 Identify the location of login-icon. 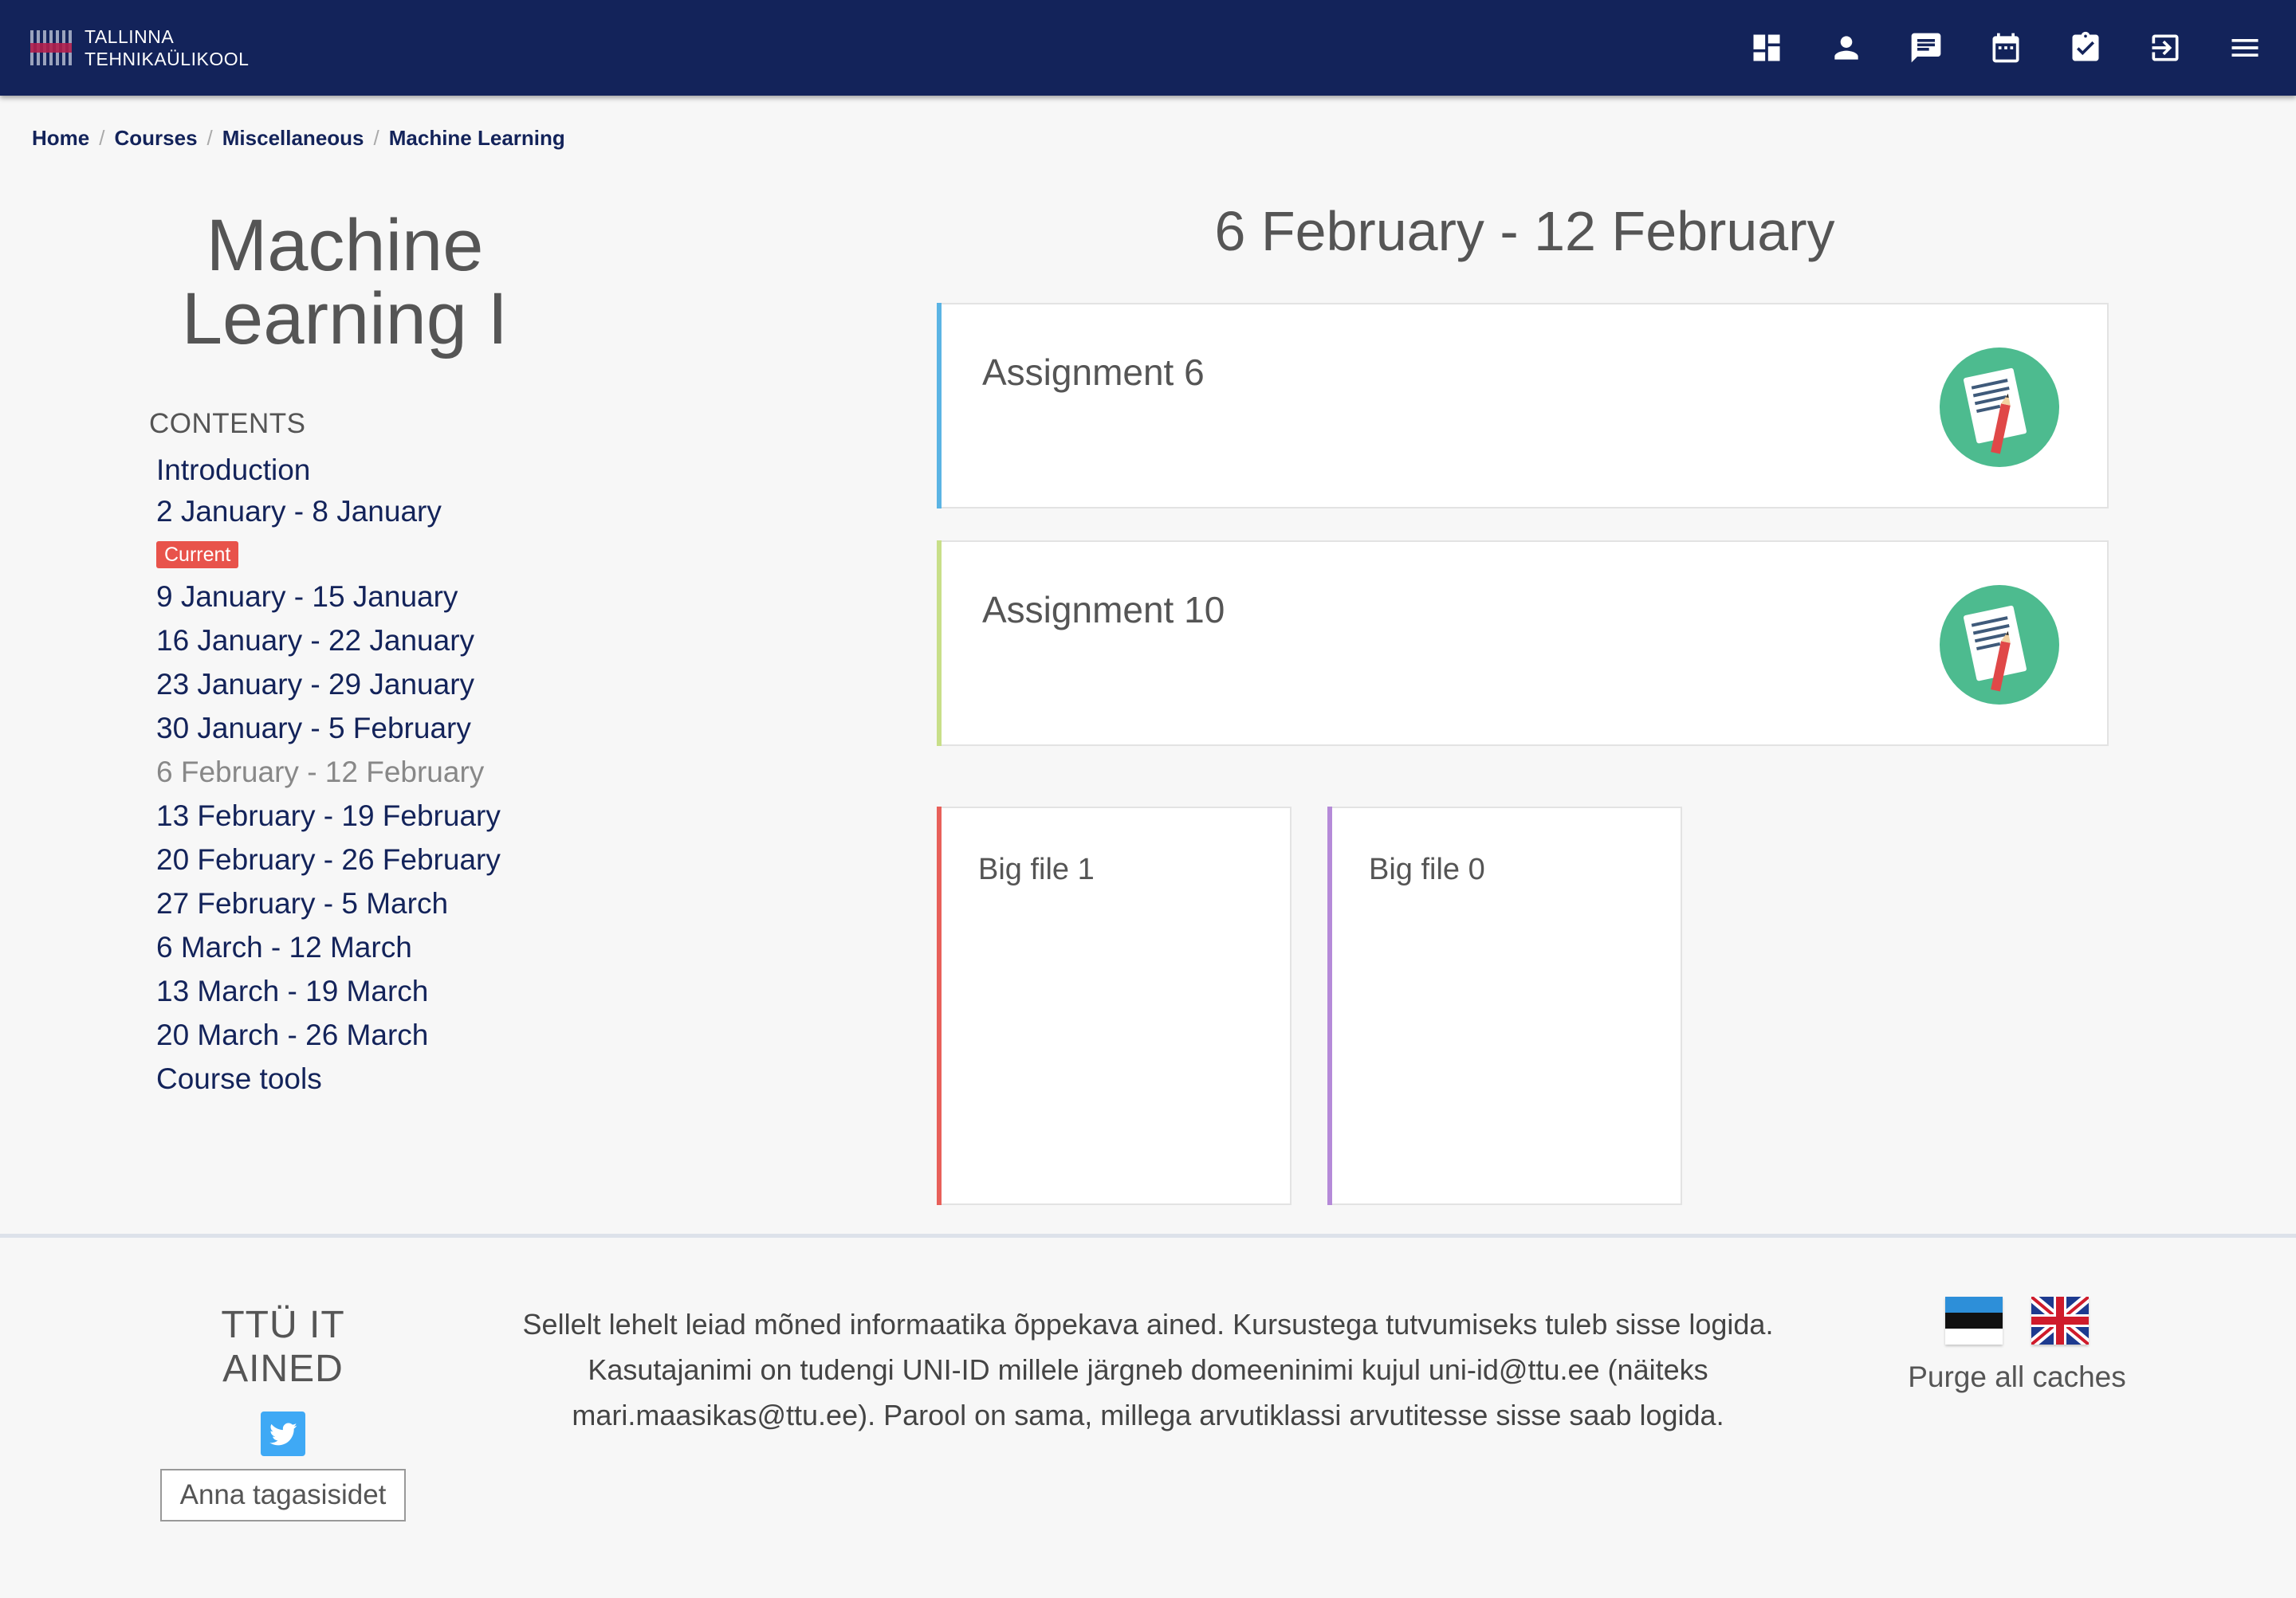
(2165, 48).